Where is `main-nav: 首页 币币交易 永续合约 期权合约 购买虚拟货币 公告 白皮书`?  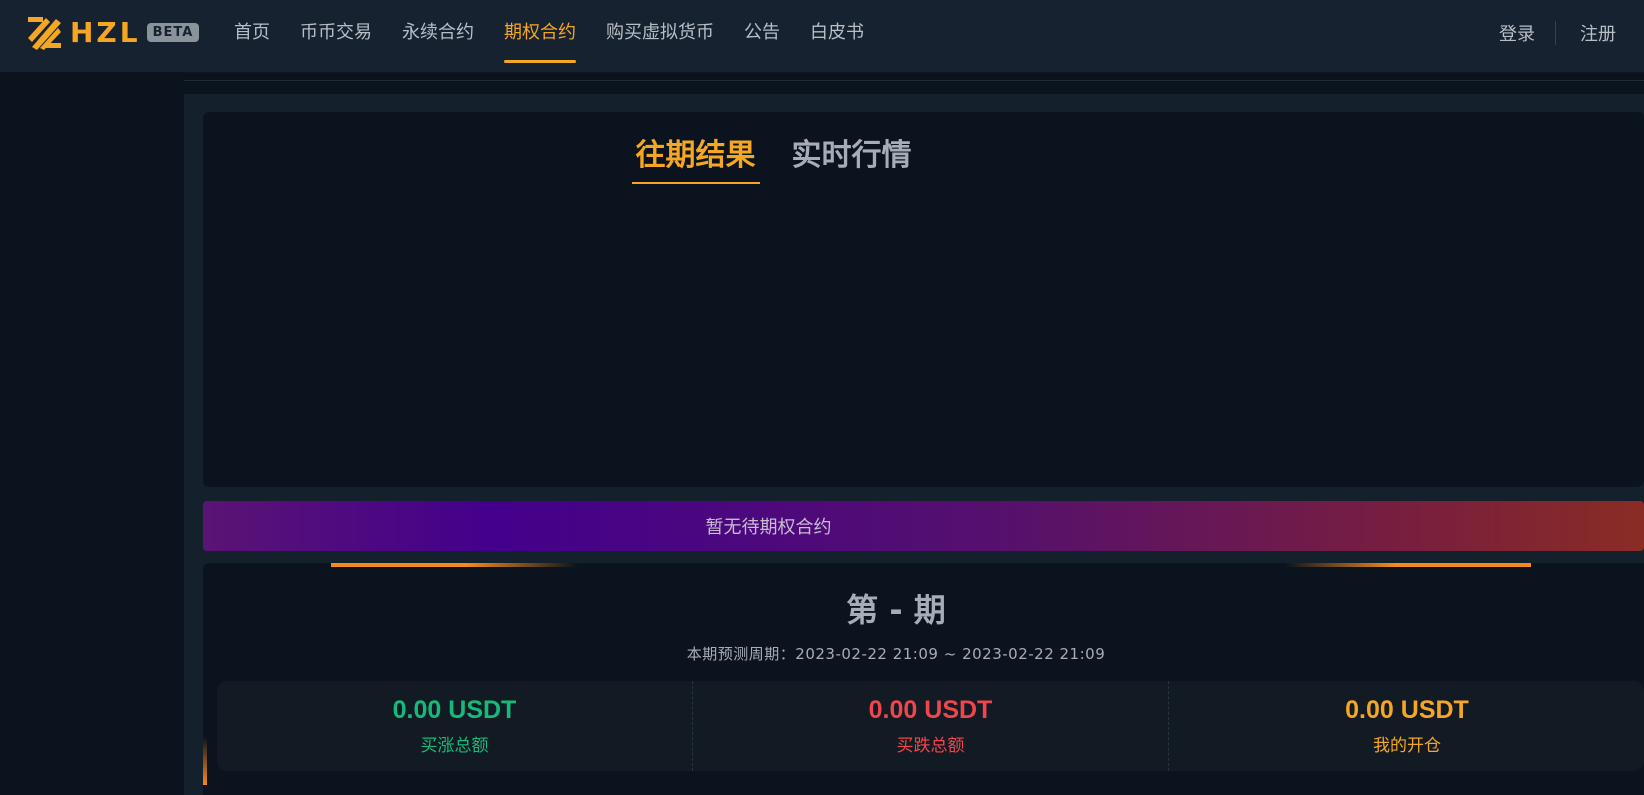 main-nav: 首页 币币交易 永续合约 期权合约 购买虚拟货币 公告 白皮书 is located at coordinates (564, 33).